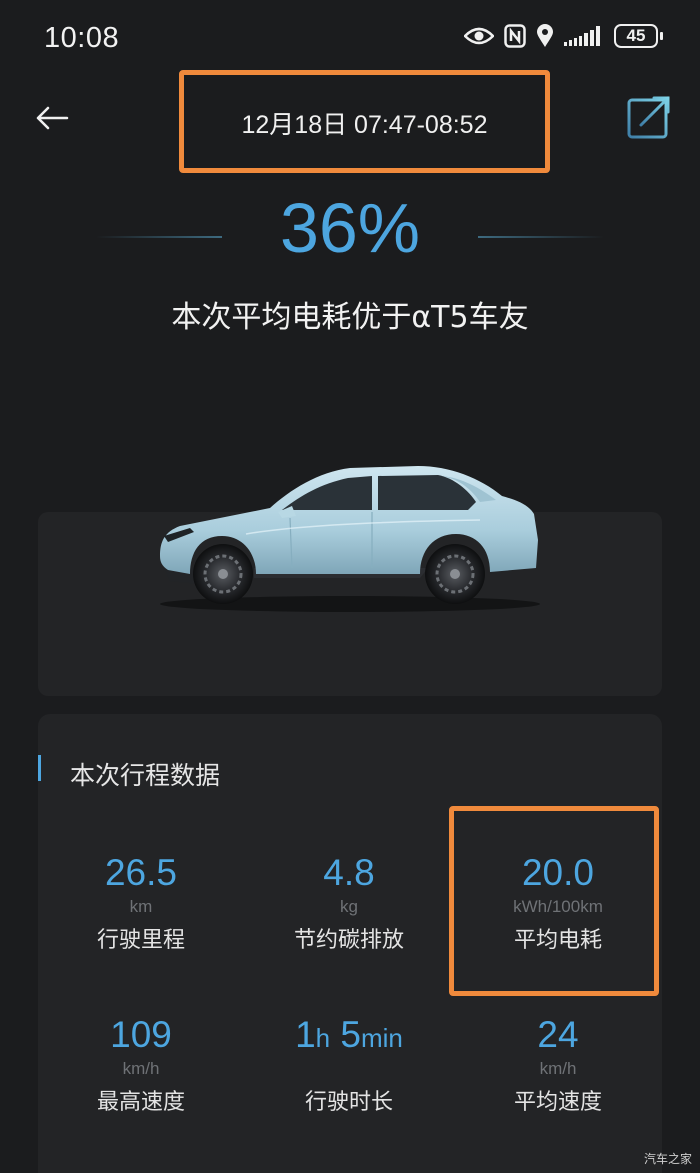 The width and height of the screenshot is (700, 1173). I want to click on stat-label: 最高速度, so click(140, 1102).